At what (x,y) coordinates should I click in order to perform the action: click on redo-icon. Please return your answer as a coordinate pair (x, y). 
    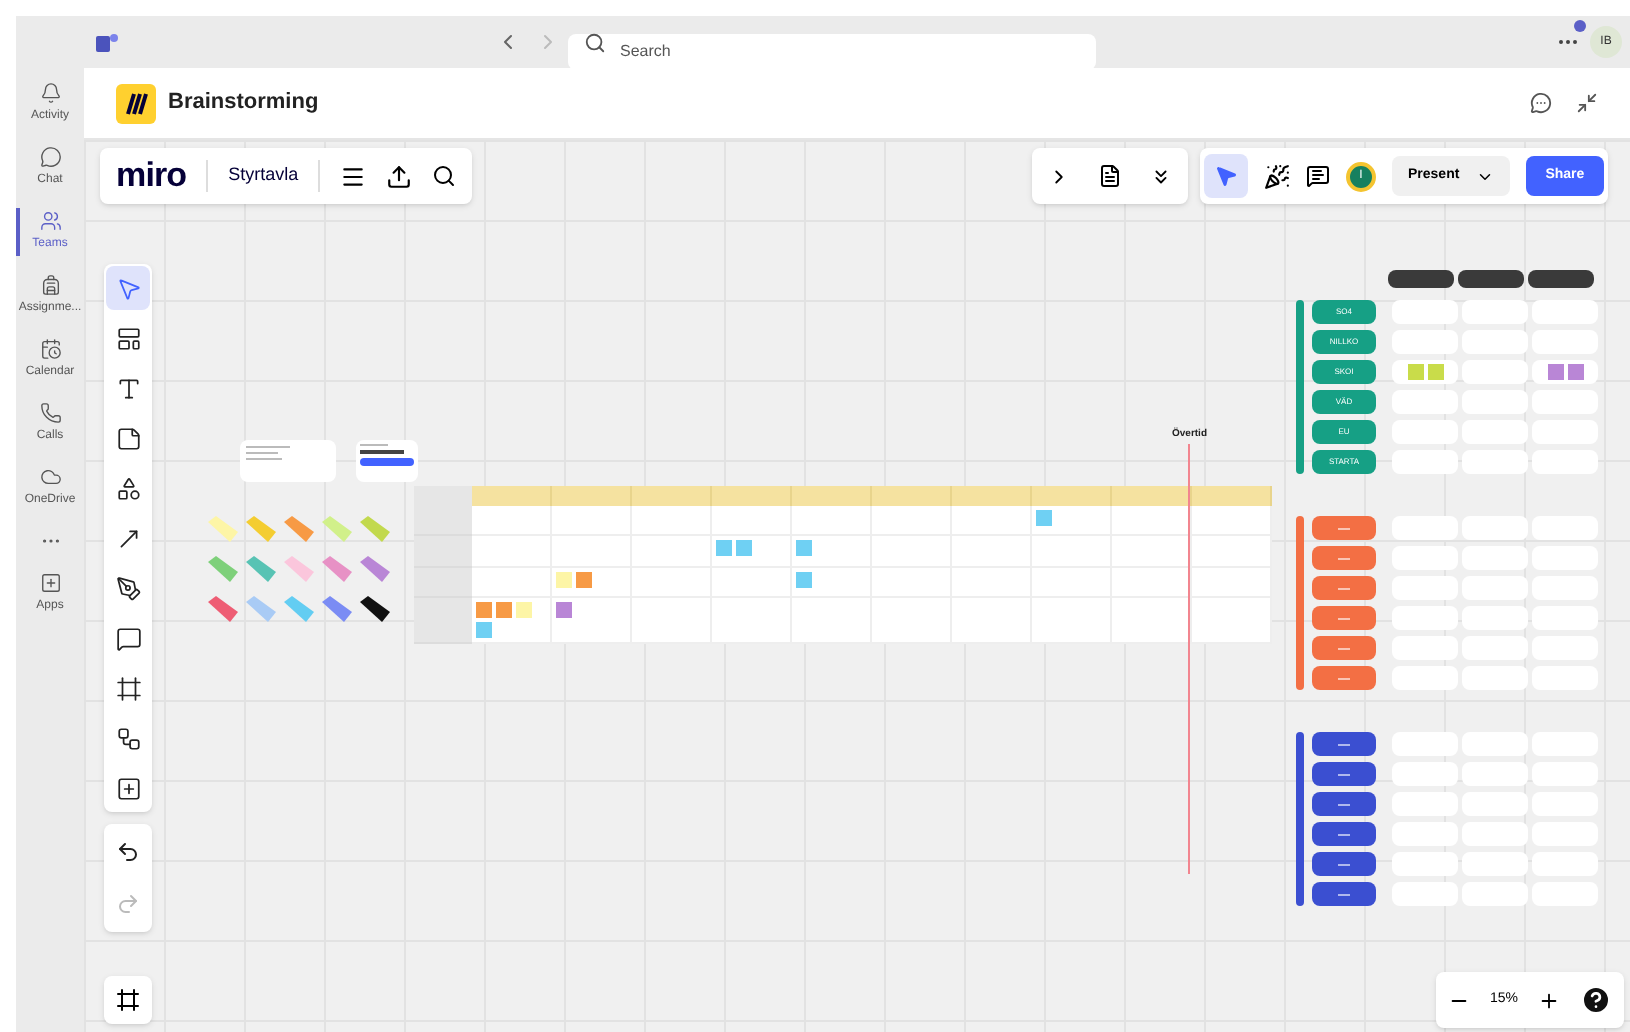
    Looking at the image, I should click on (128, 904).